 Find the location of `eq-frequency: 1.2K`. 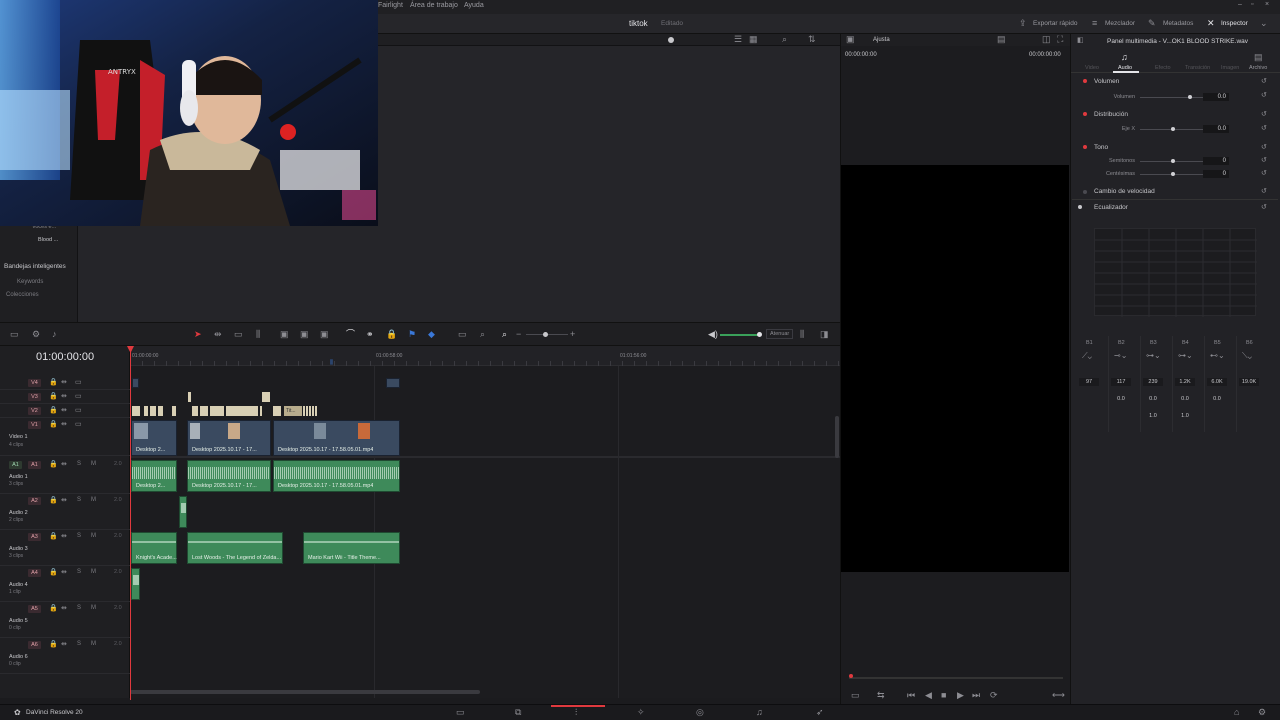

eq-frequency: 1.2K is located at coordinates (1185, 382).